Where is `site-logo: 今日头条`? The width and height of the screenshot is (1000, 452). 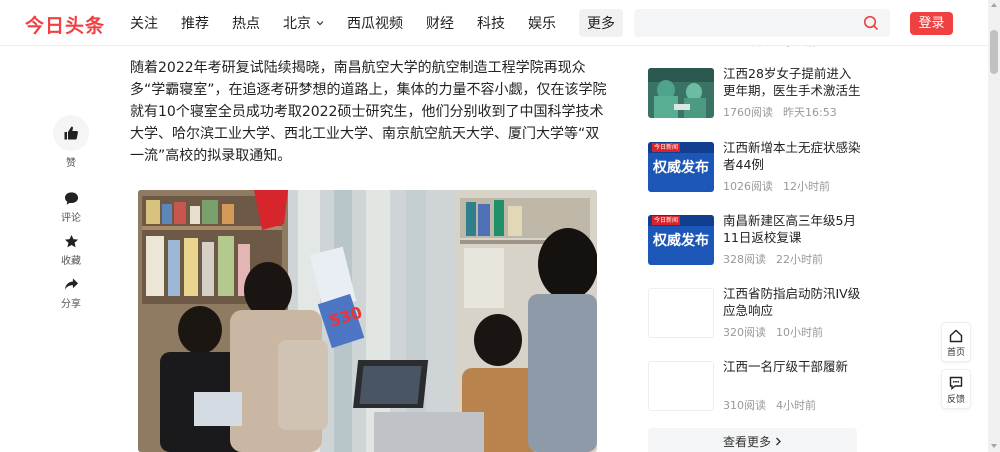
site-logo: 今日头条 is located at coordinates (65, 24).